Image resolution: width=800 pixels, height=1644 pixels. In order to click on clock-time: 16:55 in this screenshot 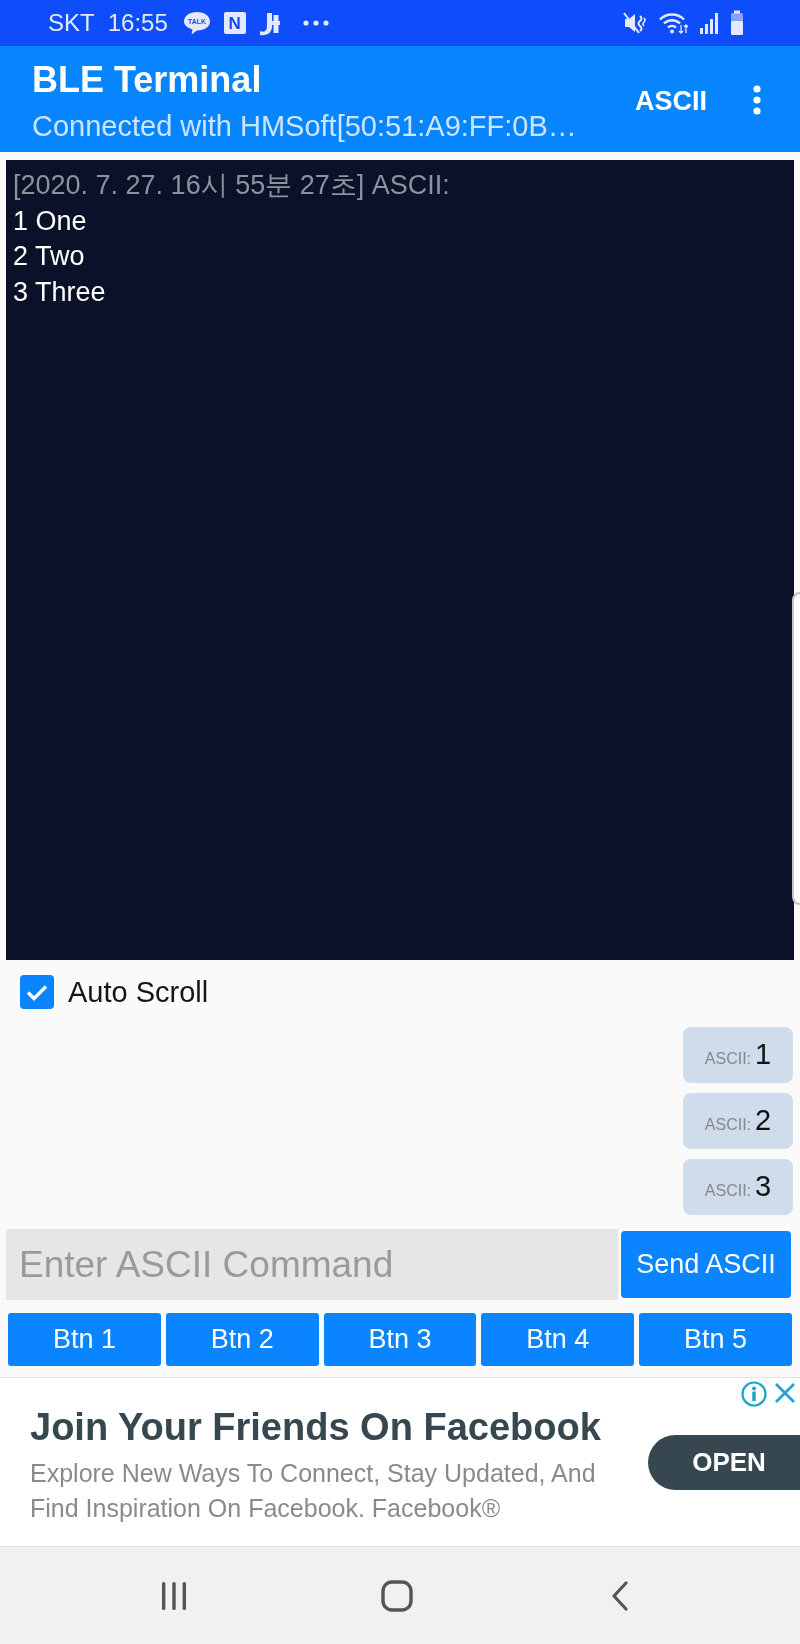, I will do `click(137, 23)`.